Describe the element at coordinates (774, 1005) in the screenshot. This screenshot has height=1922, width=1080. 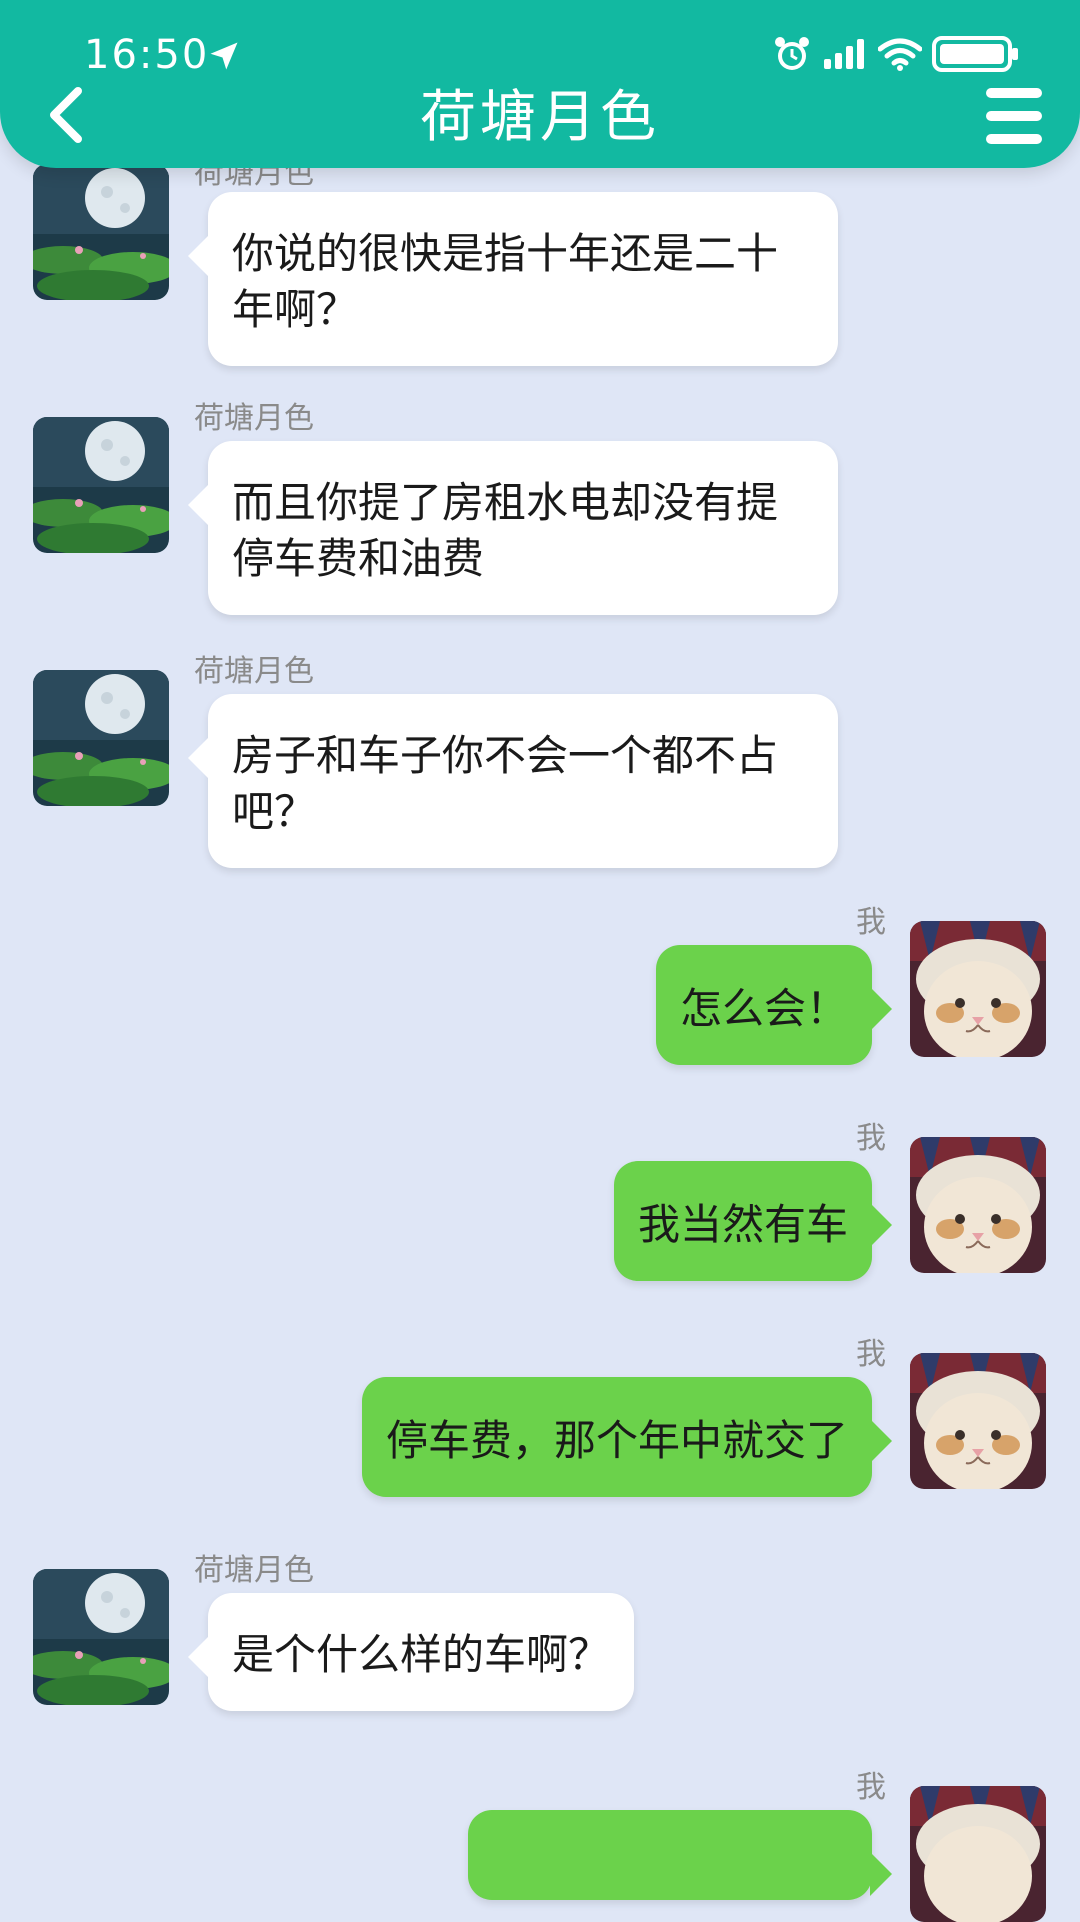
I see `message-bubble: 怎么会！` at that location.